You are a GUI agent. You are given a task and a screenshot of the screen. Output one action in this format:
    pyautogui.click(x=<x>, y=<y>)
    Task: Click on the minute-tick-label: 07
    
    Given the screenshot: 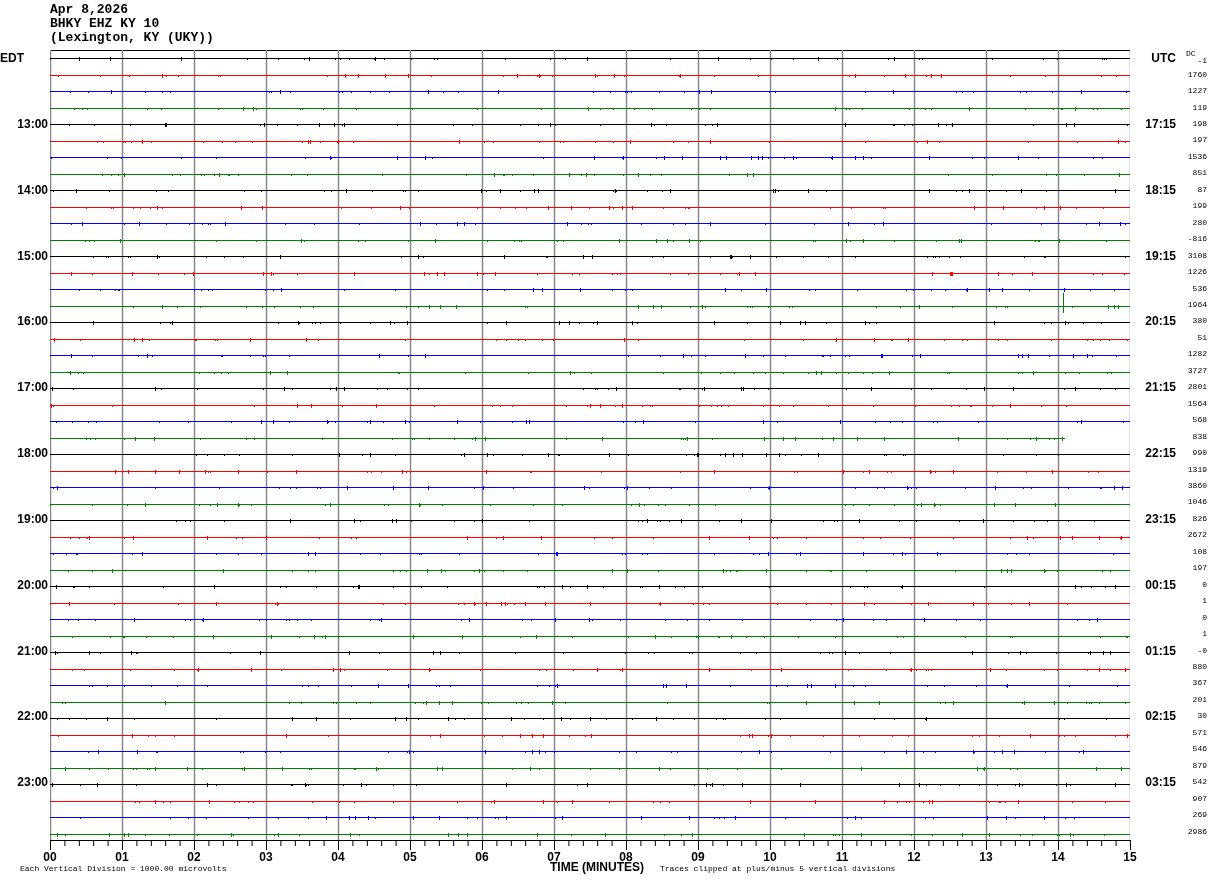 What is the action you would take?
    pyautogui.click(x=554, y=857)
    